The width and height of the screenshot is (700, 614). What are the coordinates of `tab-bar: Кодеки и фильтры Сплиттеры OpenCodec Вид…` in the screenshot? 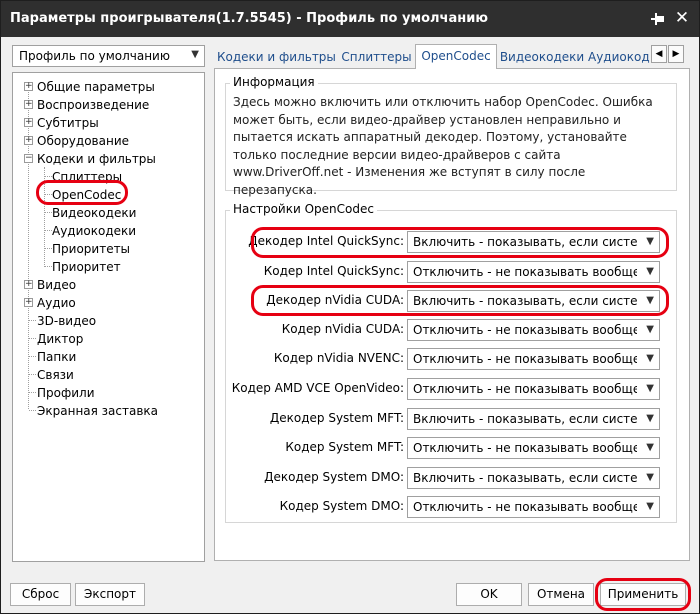 It's located at (452, 56).